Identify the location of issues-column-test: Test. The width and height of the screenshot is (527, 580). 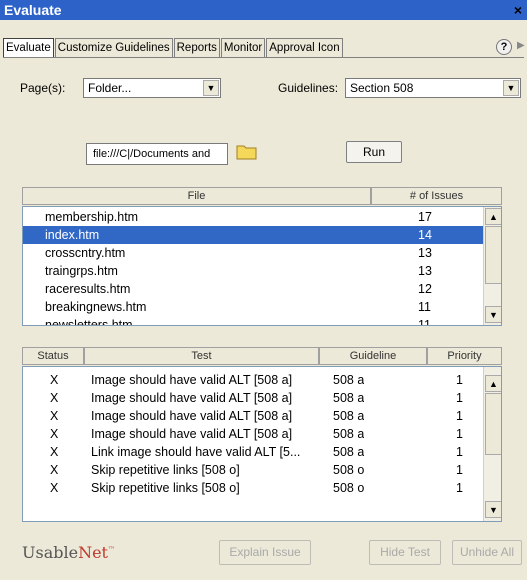
(201, 356).